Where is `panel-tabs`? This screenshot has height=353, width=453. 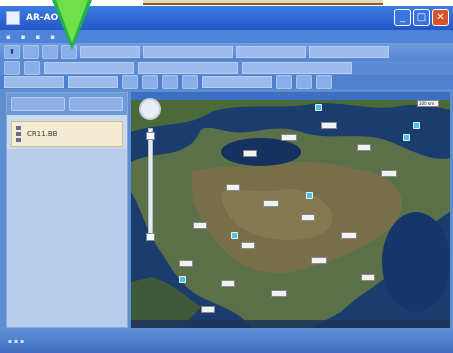 panel-tabs is located at coordinates (67, 104).